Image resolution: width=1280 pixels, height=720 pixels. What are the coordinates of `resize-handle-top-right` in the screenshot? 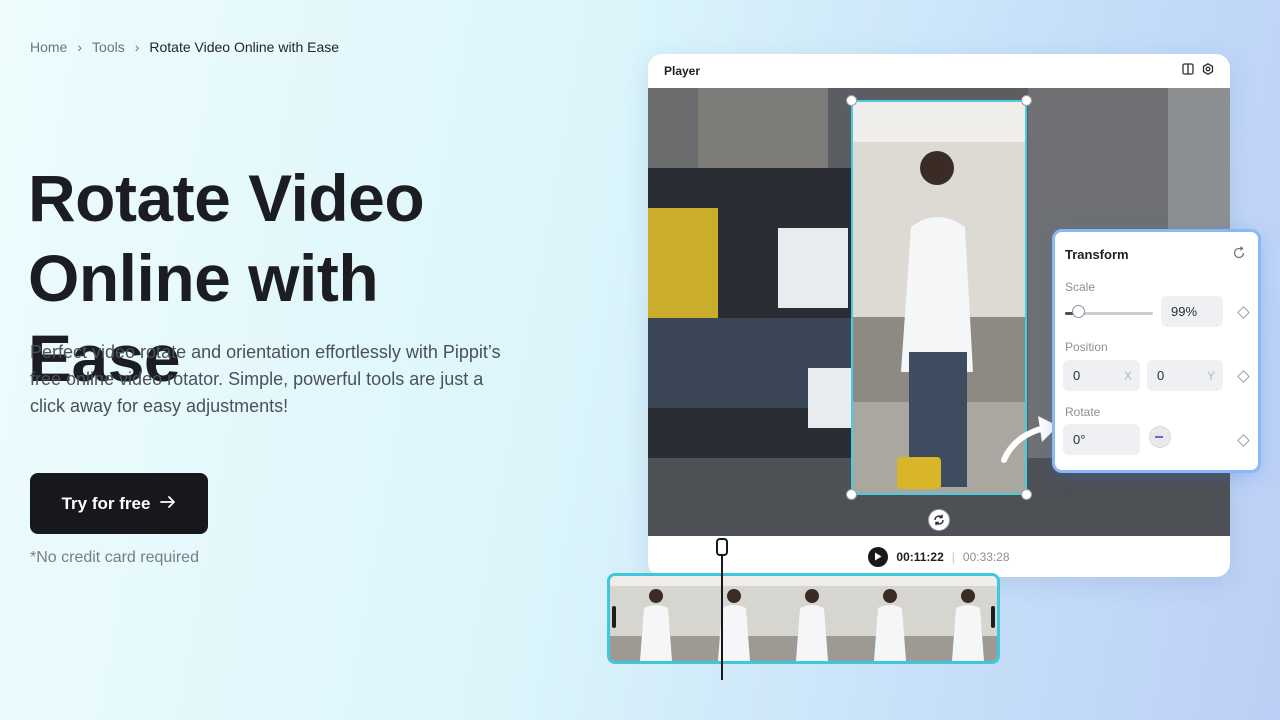 It's located at (1026, 100).